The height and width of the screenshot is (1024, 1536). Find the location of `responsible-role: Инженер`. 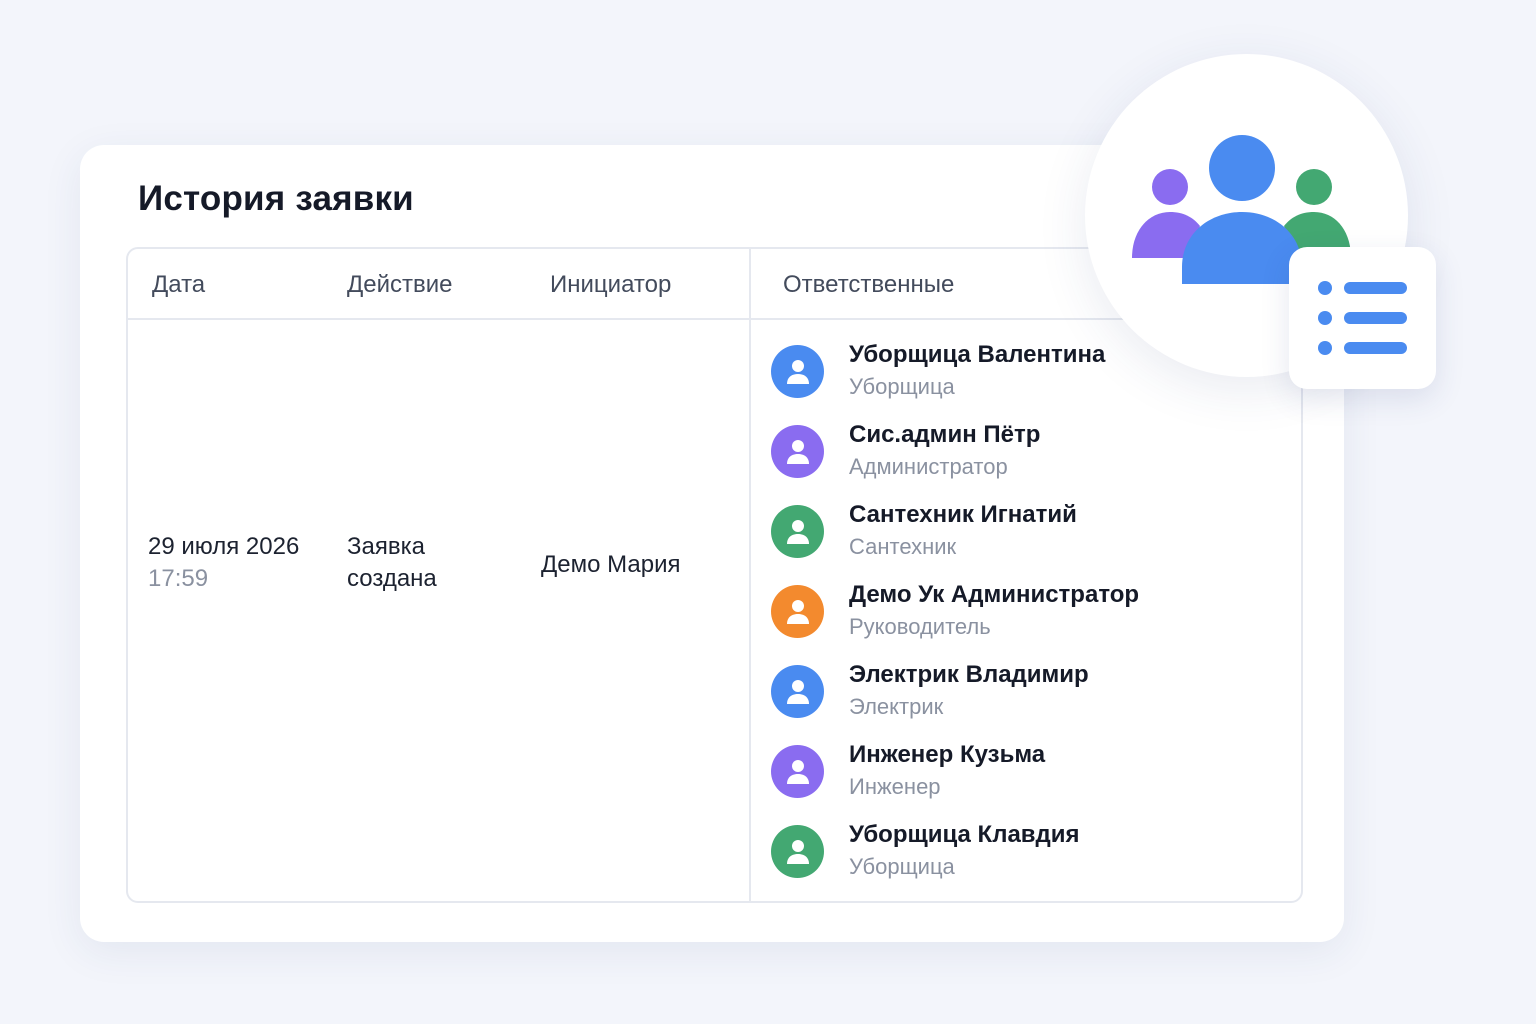

responsible-role: Инженер is located at coordinates (895, 786).